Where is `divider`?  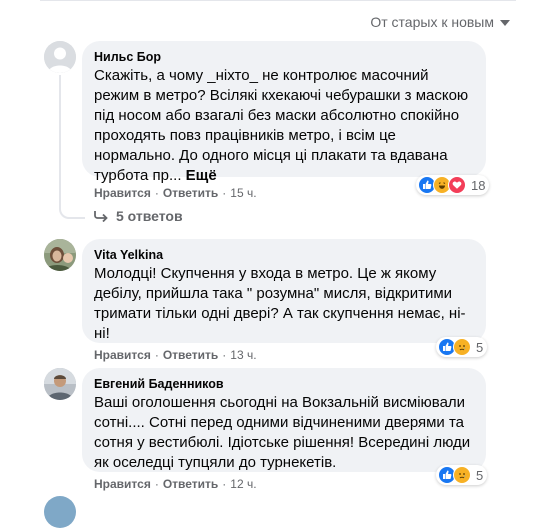
divider is located at coordinates (278, 0).